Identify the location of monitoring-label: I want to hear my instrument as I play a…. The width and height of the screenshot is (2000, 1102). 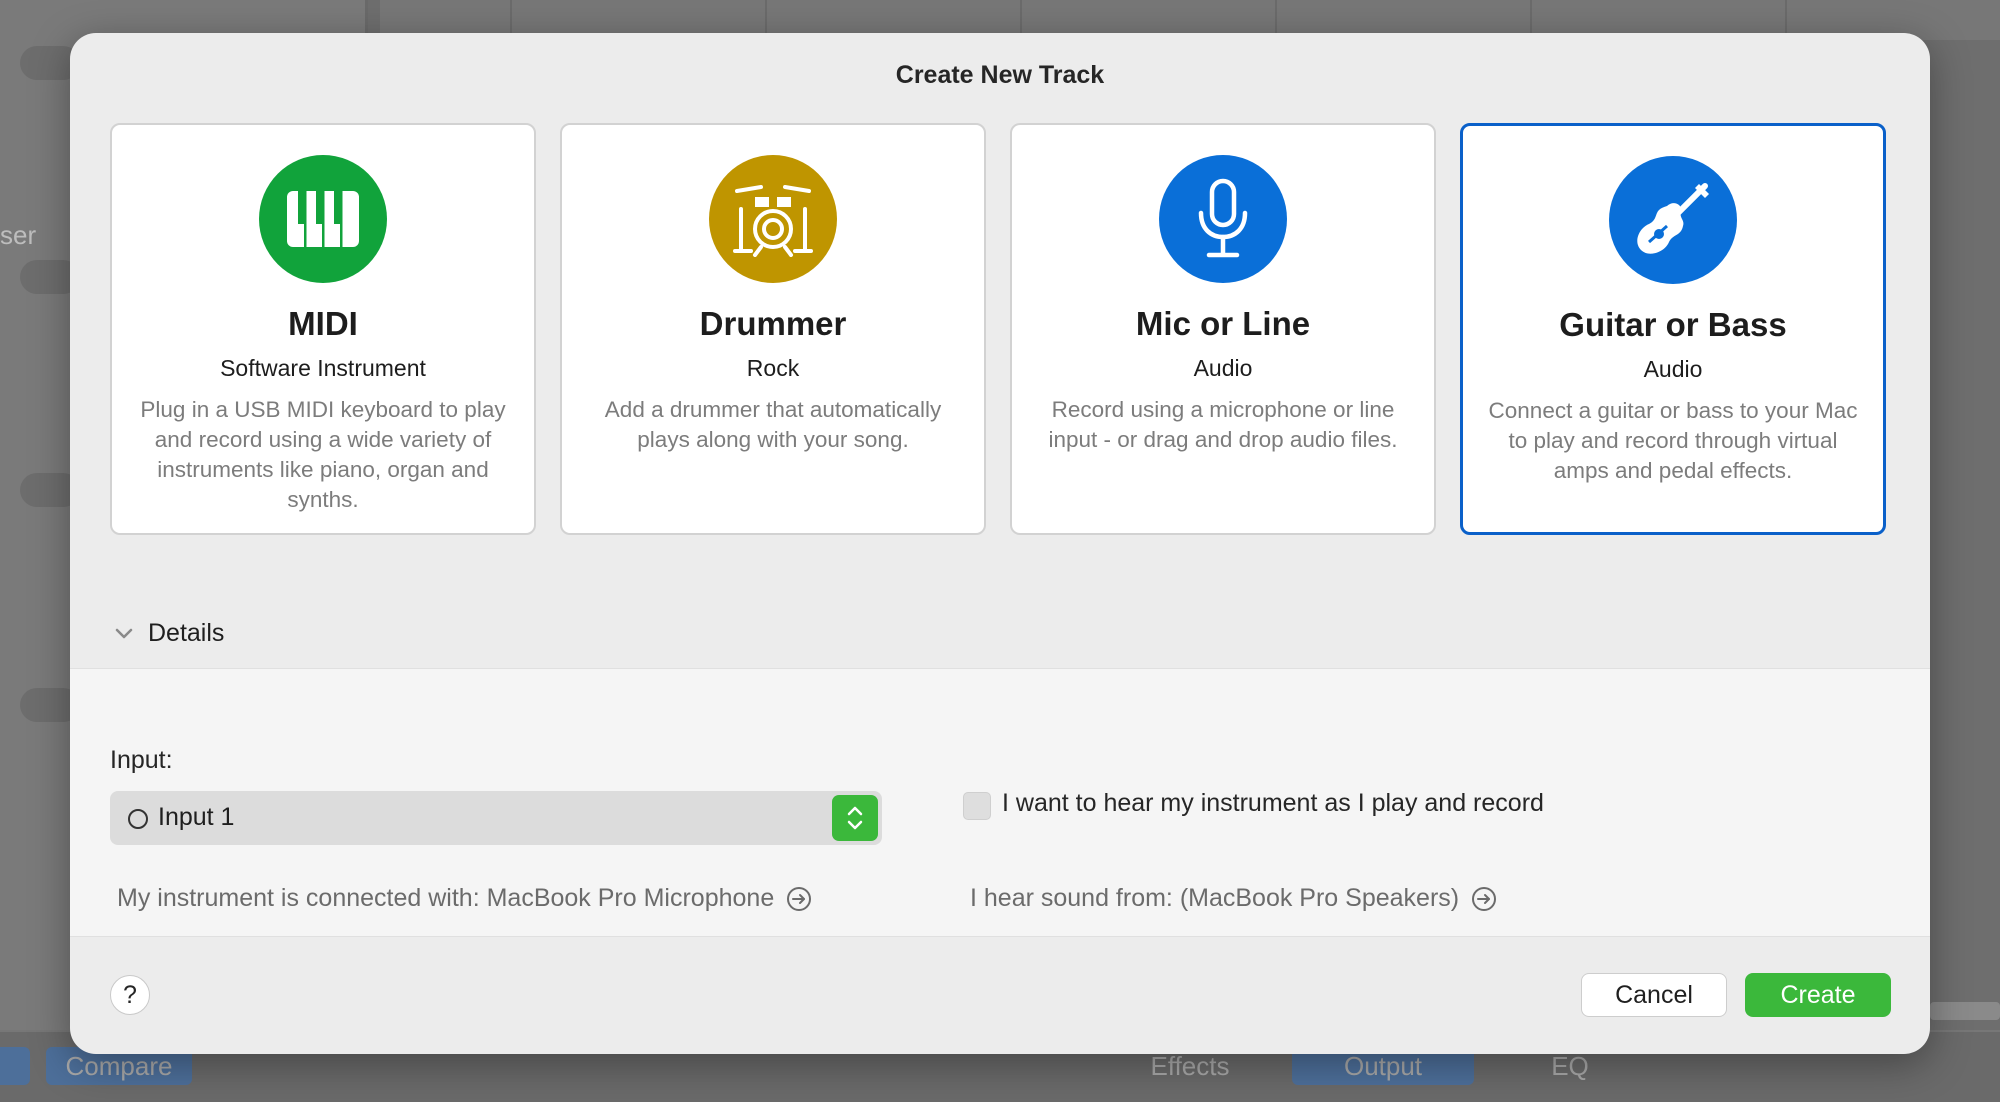
(1273, 803).